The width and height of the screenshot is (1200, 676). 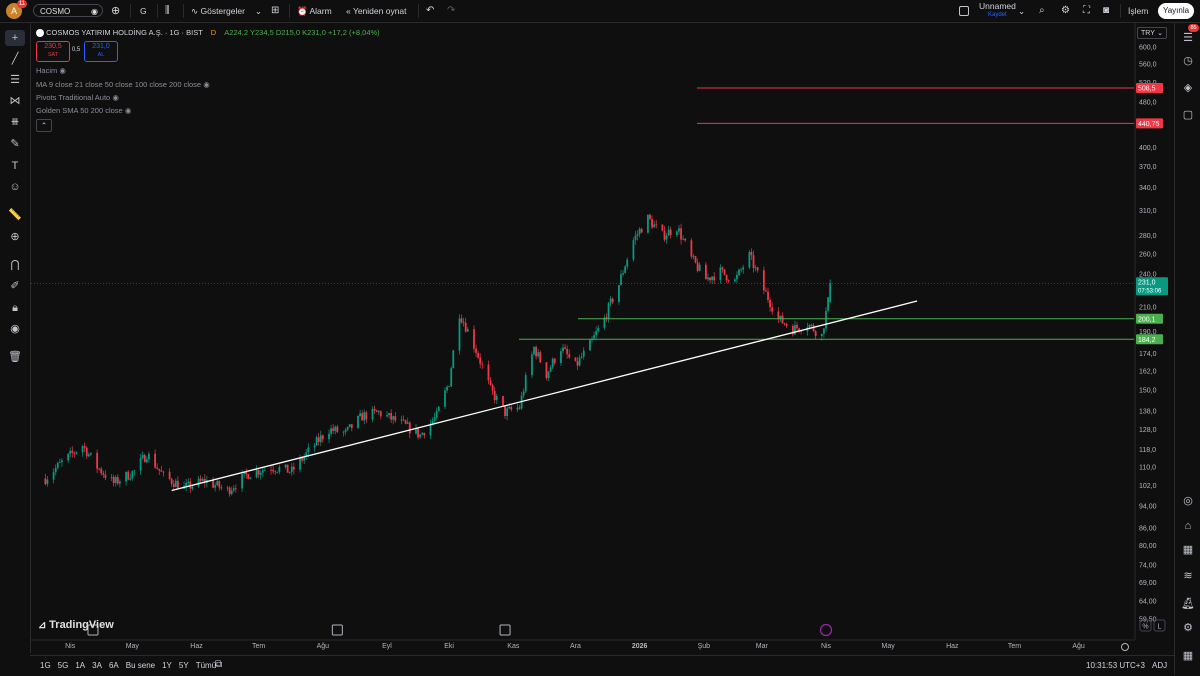 What do you see at coordinates (1188, 576) in the screenshot?
I see `broadcast-icon: ≋` at bounding box center [1188, 576].